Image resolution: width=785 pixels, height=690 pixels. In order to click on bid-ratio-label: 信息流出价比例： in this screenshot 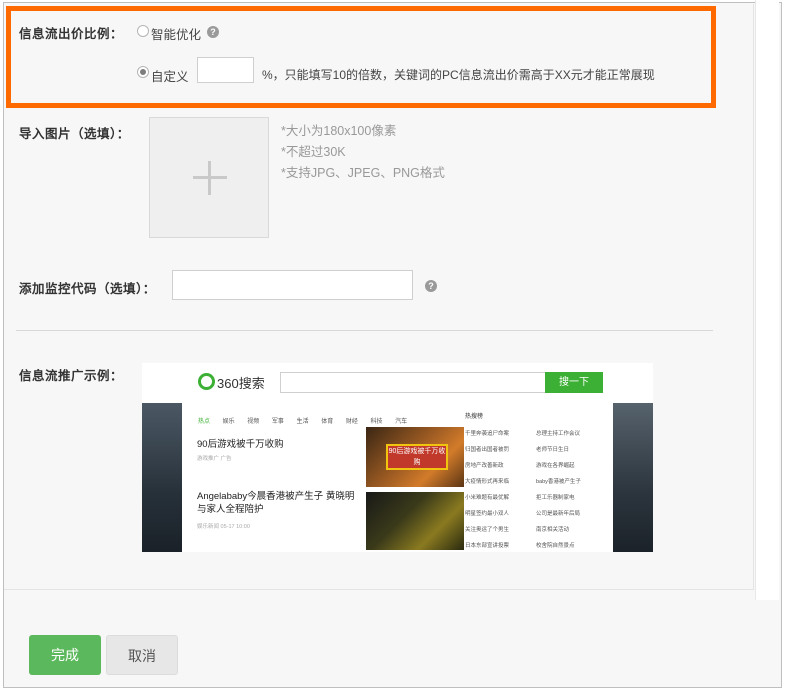, I will do `click(71, 34)`.